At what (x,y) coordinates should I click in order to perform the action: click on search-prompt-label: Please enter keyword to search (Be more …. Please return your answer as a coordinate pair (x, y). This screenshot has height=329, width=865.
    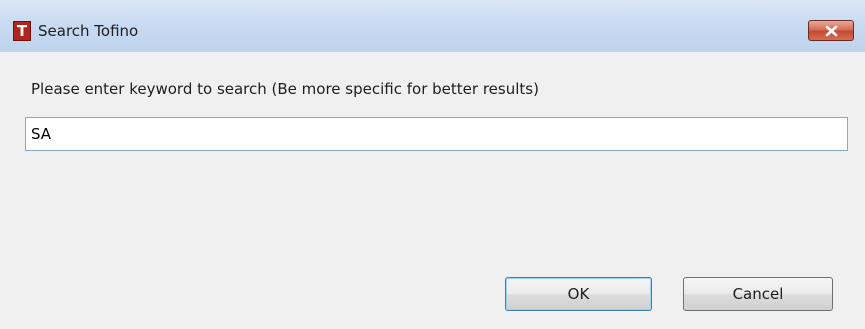
    Looking at the image, I should click on (285, 89).